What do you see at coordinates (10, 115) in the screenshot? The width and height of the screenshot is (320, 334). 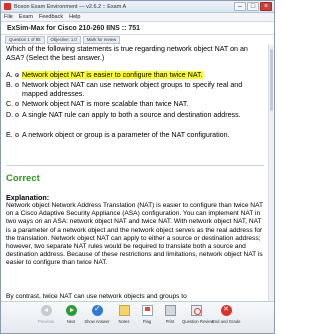 I see `option-letter: D.` at bounding box center [10, 115].